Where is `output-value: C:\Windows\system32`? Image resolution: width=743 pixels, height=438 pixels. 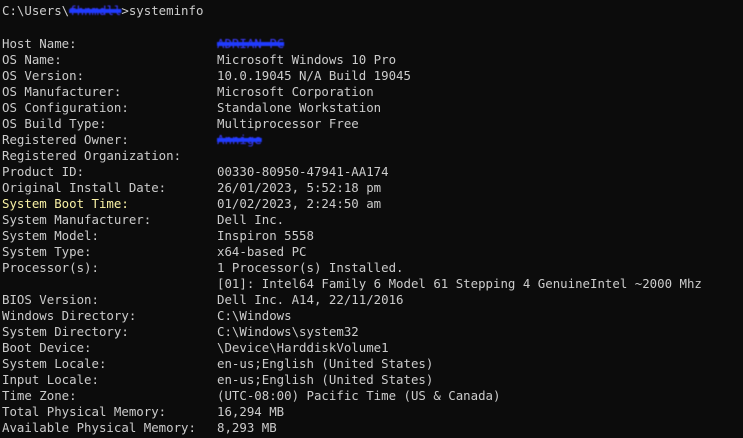 output-value: C:\Windows\system32 is located at coordinates (288, 331).